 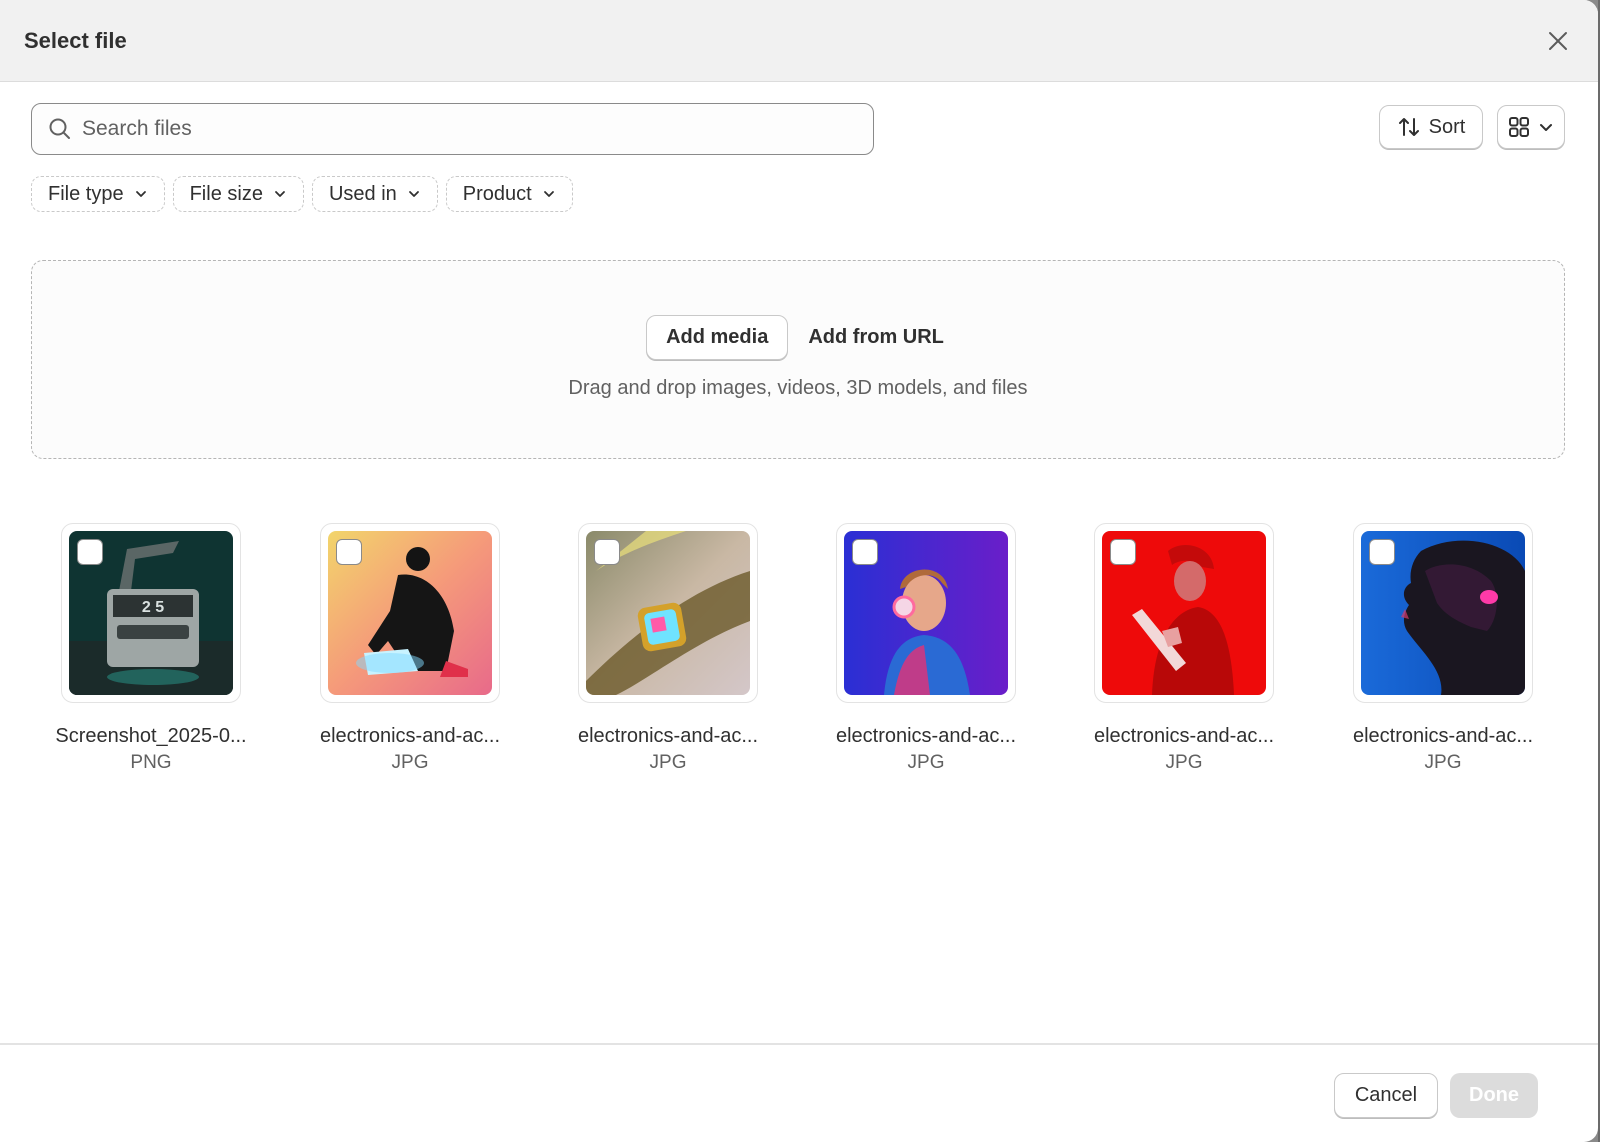 I want to click on close-icon, so click(x=1558, y=40).